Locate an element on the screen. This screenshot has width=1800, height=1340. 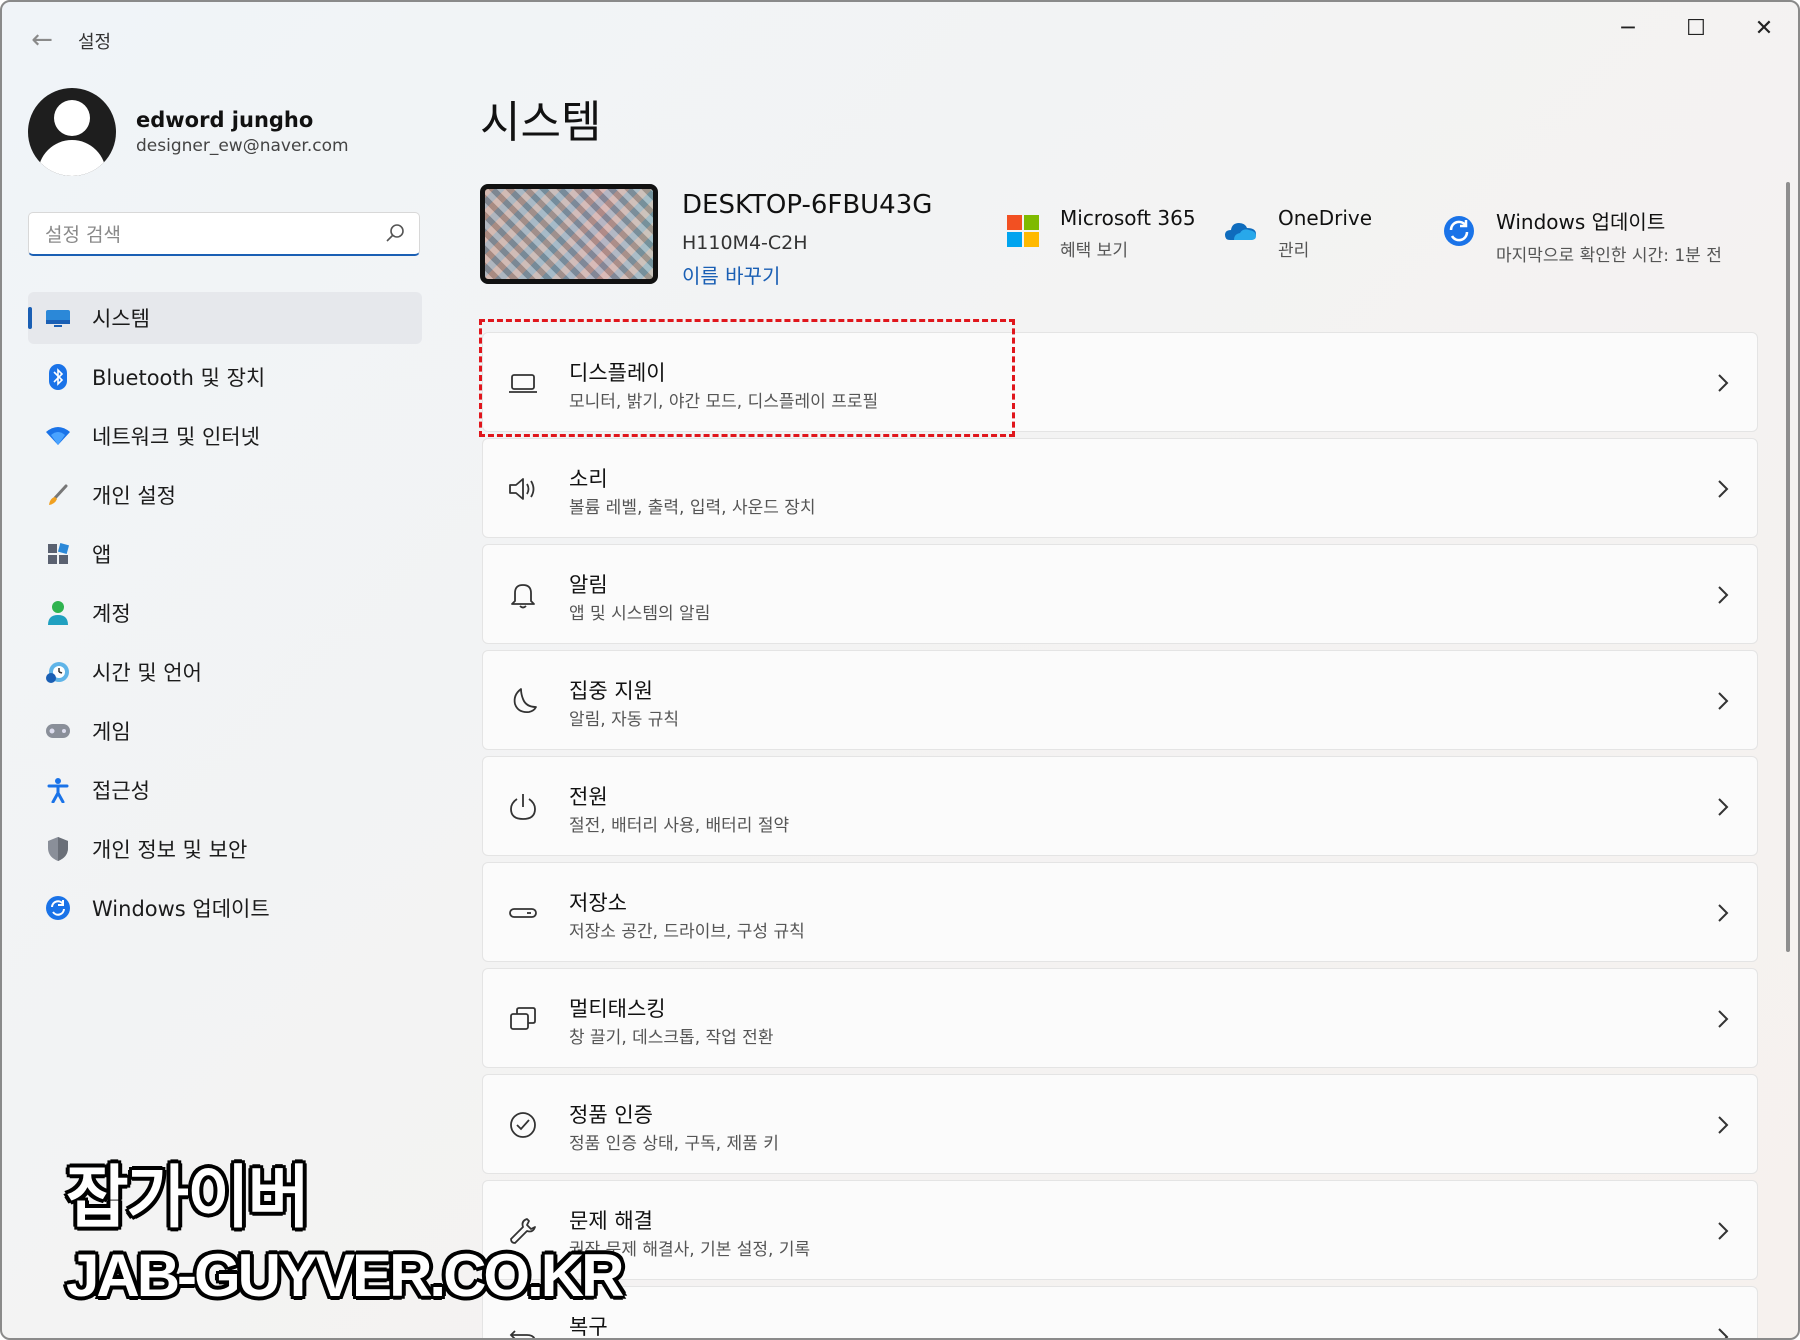
rename-link: 이름 바꾸기 is located at coordinates (731, 274).